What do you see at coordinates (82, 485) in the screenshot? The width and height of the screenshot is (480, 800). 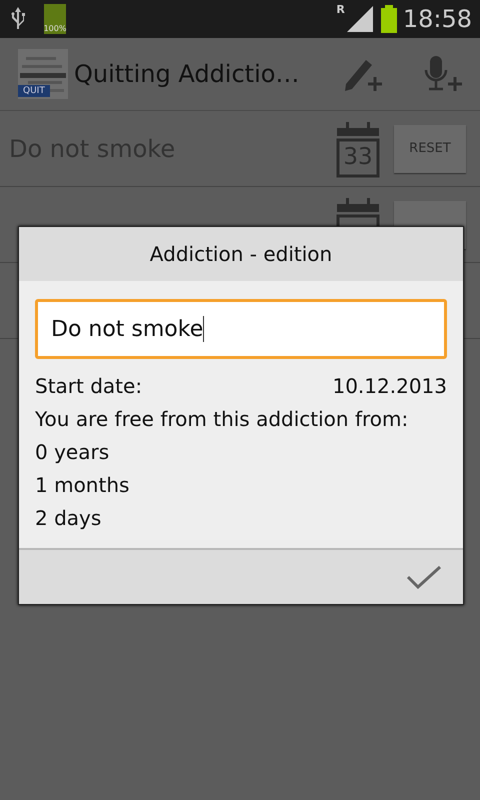 I see `duration-text: 1 months` at bounding box center [82, 485].